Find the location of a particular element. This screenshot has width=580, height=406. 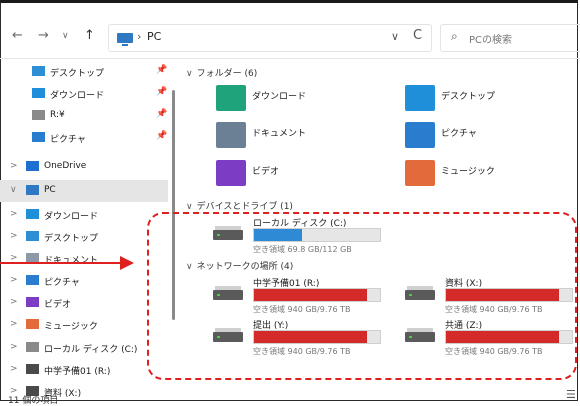

address-dropdown-icon: ∨ is located at coordinates (395, 36).